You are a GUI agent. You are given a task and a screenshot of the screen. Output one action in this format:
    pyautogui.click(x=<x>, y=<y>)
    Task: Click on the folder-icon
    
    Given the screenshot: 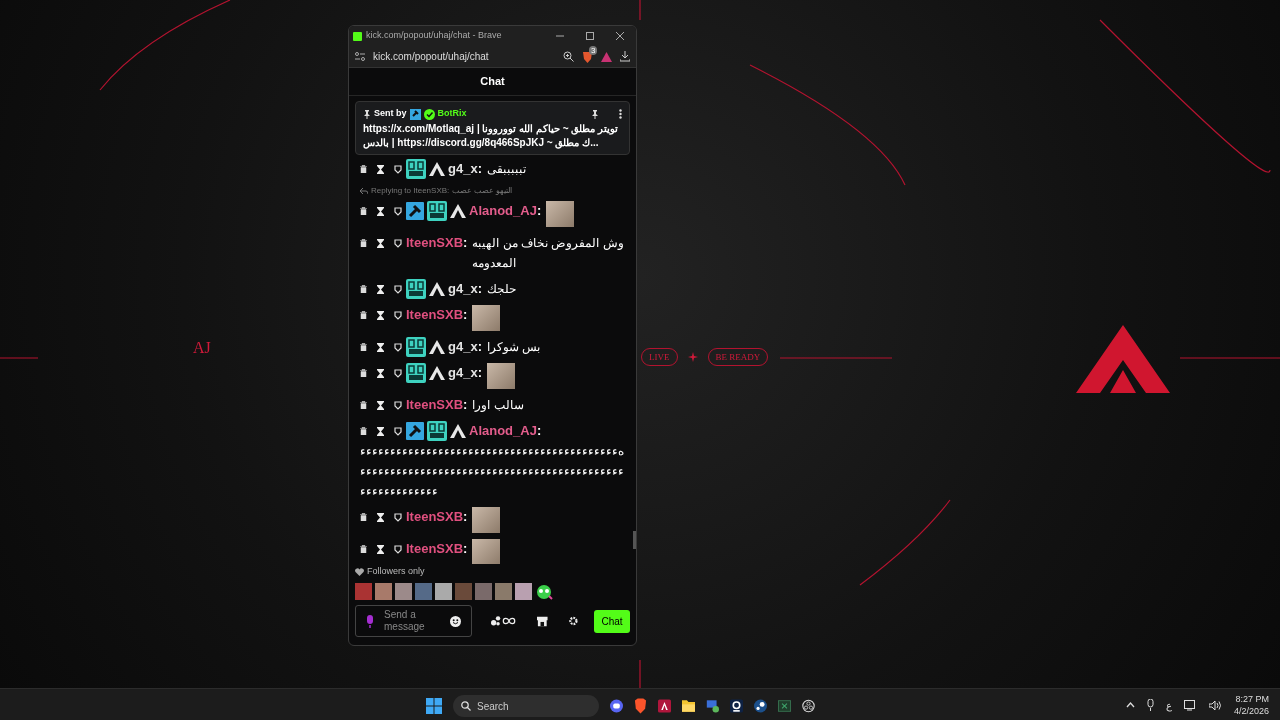 What is the action you would take?
    pyautogui.click(x=688, y=706)
    